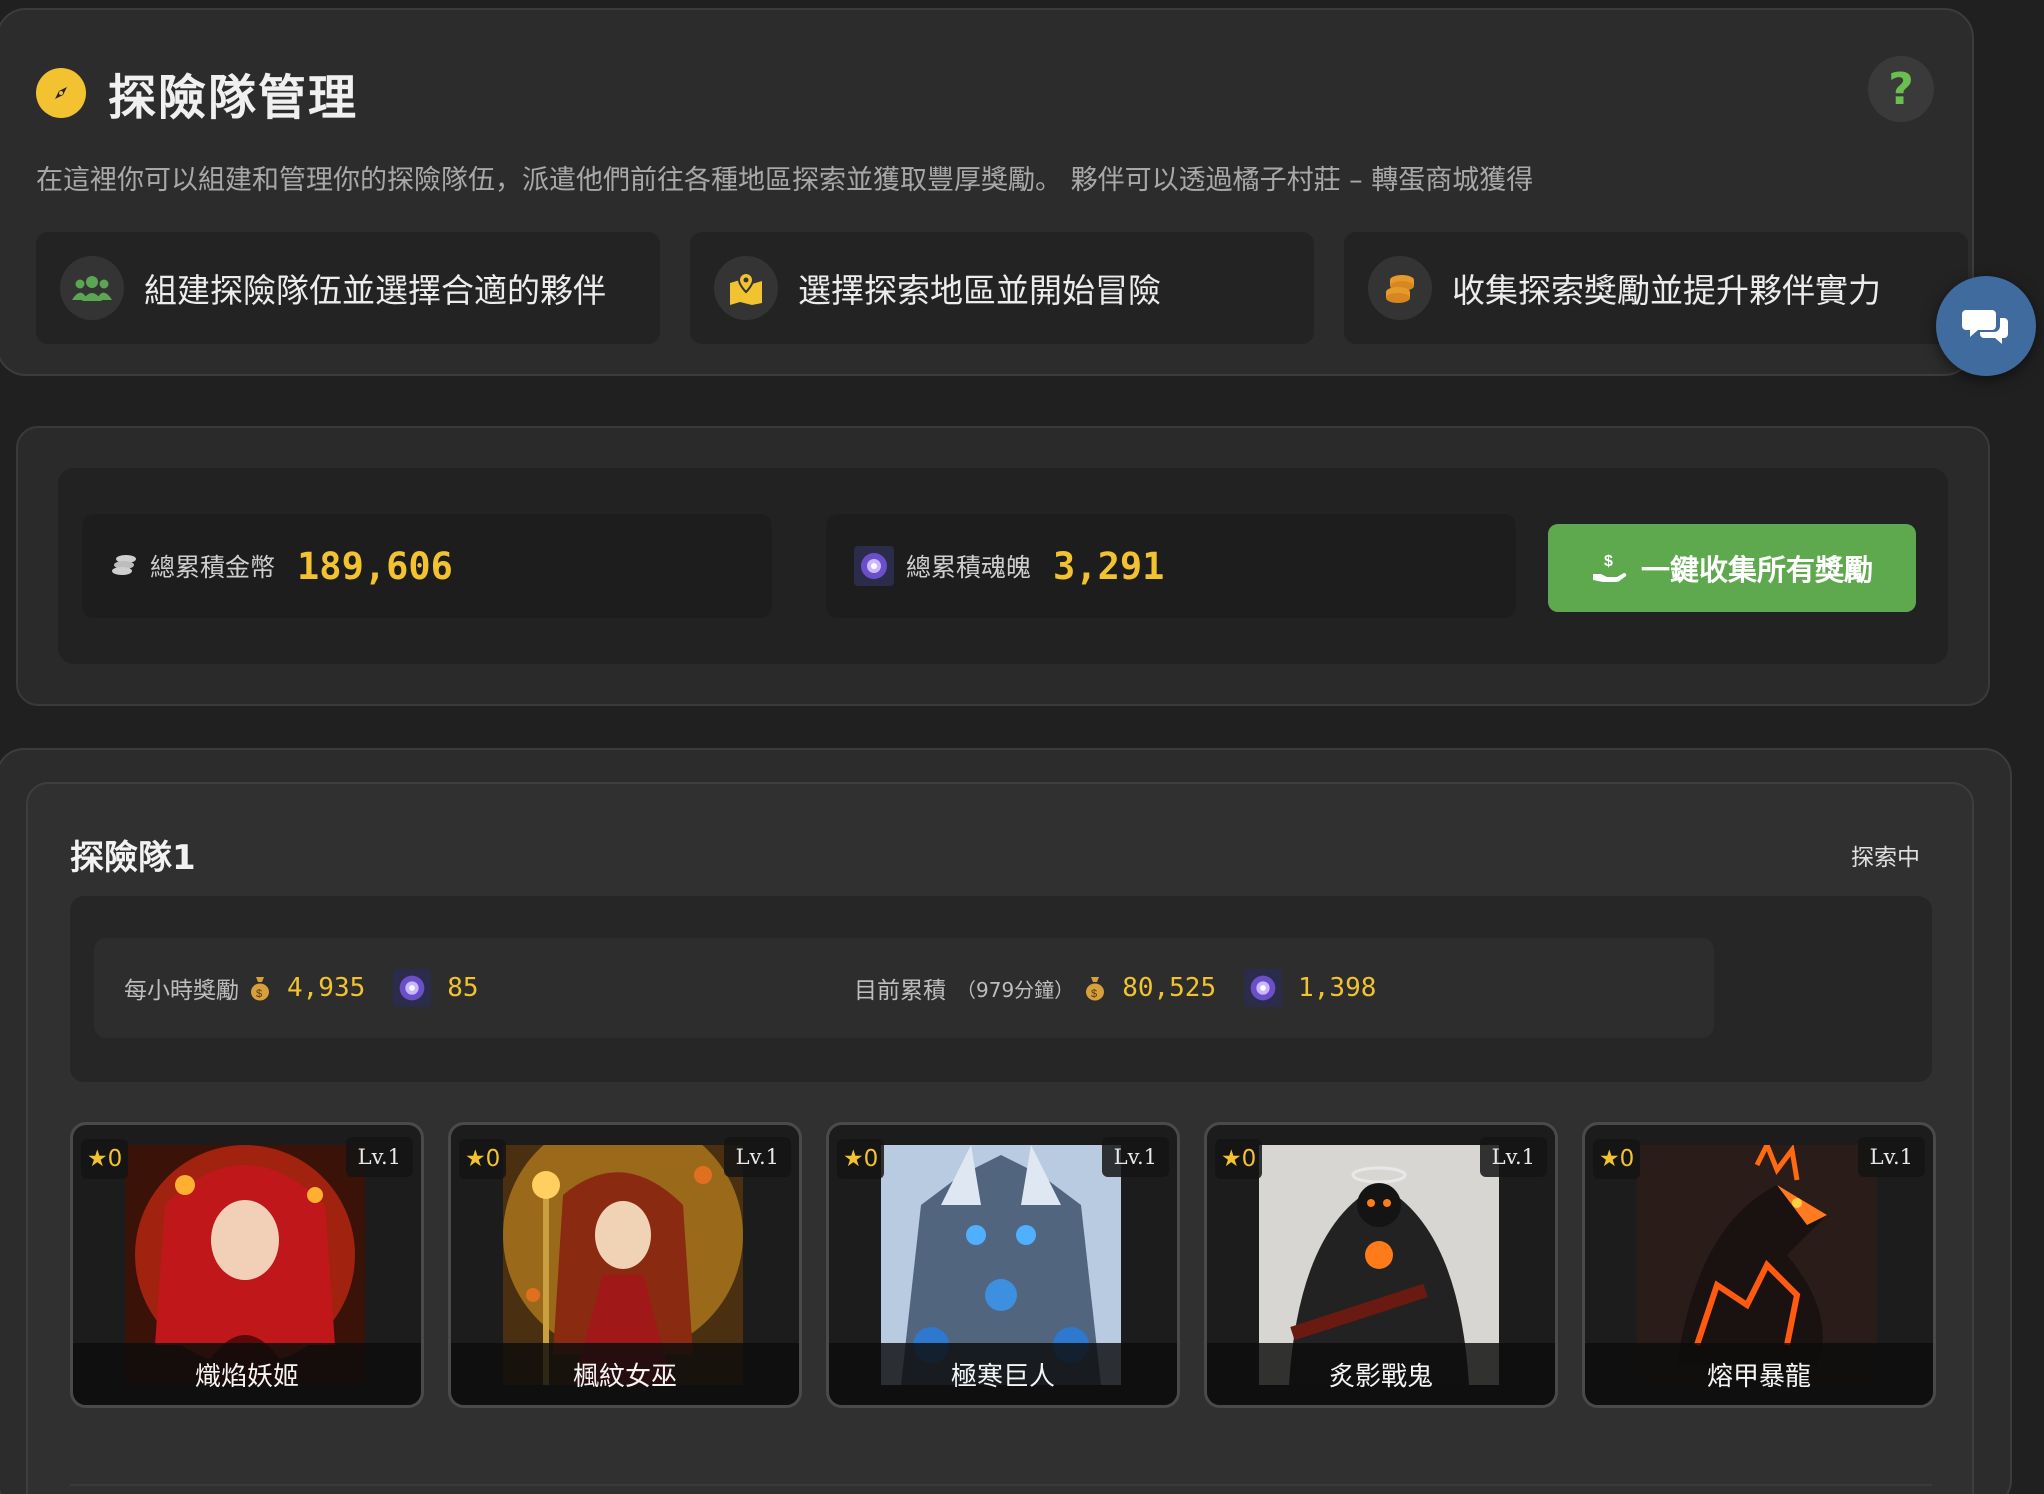  What do you see at coordinates (1169, 988) in the screenshot?
I see `current-gold-value: 80,525` at bounding box center [1169, 988].